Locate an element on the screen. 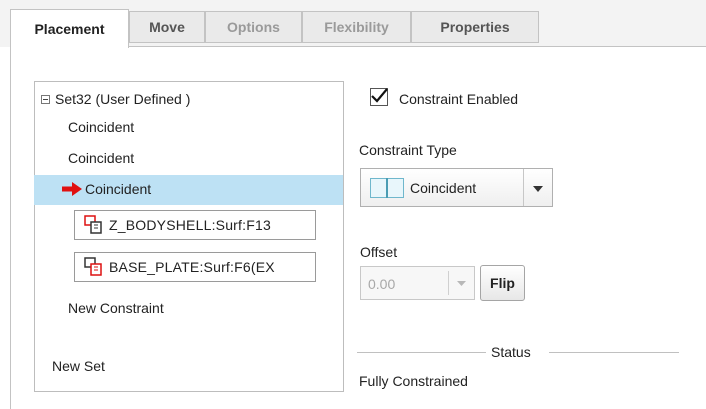 Image resolution: width=706 pixels, height=409 pixels. reference-1-label: Z_BODYSHELL:Surf:F13 is located at coordinates (190, 225).